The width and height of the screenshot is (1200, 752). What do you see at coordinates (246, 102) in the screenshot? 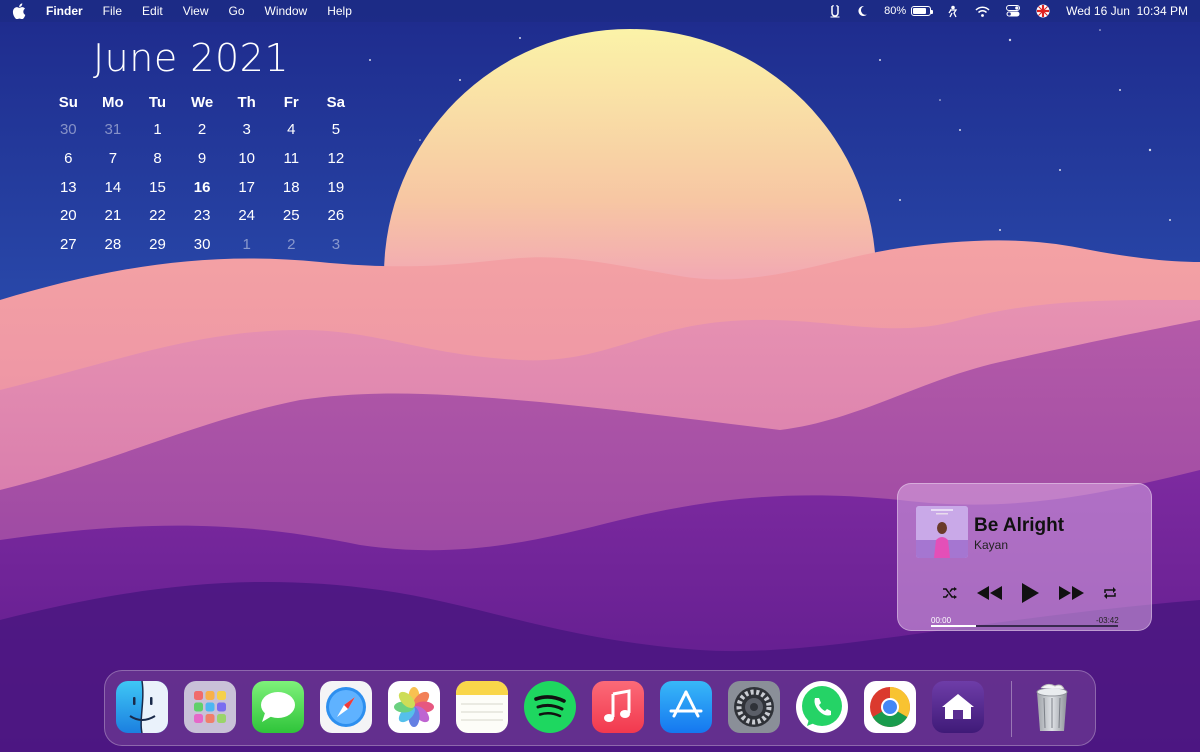
I see `calendar-weekday: Th` at bounding box center [246, 102].